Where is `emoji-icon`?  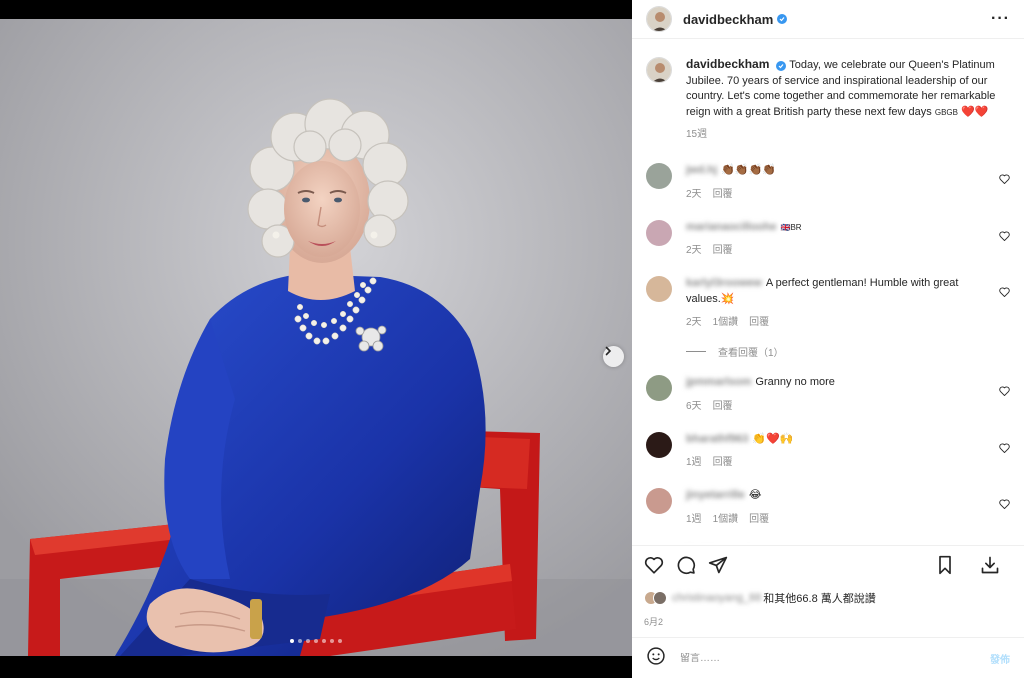
emoji-icon is located at coordinates (656, 658).